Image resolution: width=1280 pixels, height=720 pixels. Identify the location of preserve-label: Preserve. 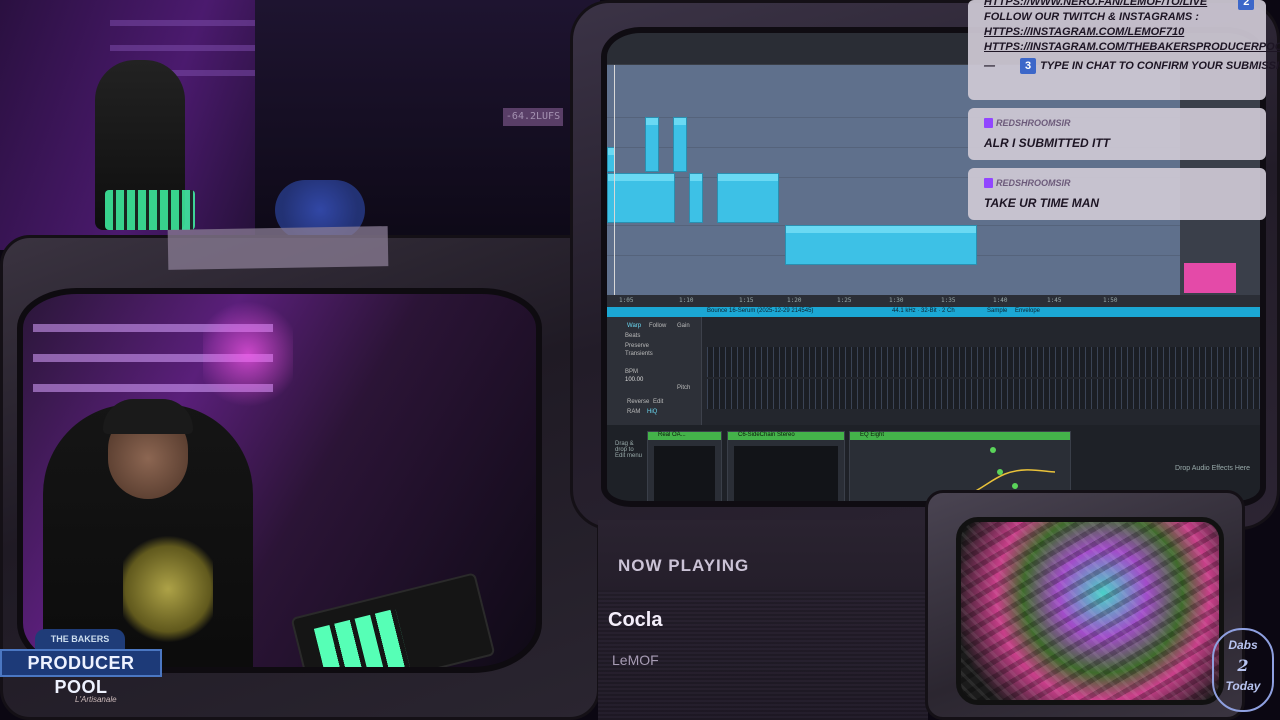
(637, 346).